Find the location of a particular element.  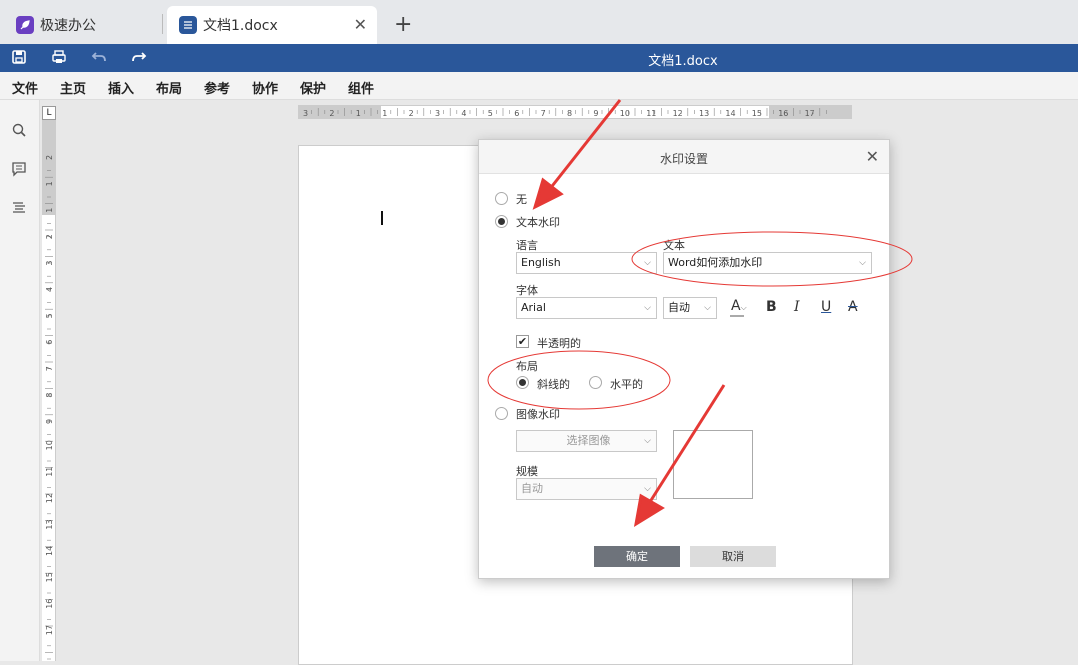

tab-home: 极速办公 is located at coordinates (79, 25).